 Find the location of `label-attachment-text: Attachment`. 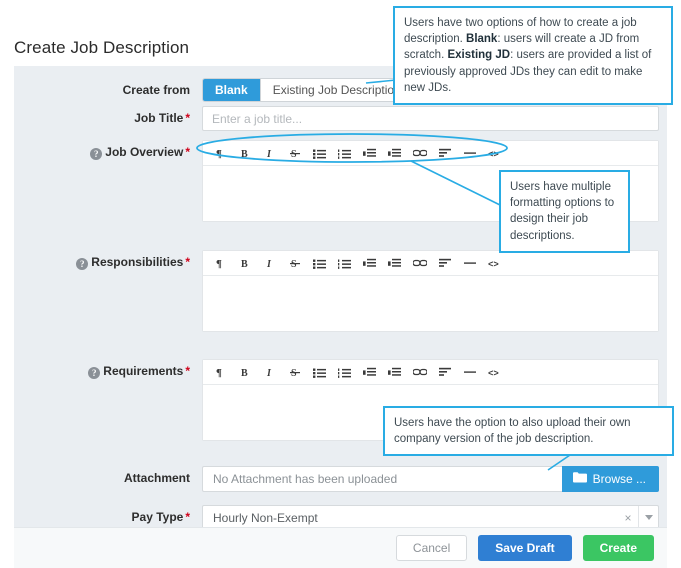

label-attachment-text: Attachment is located at coordinates (156, 478).